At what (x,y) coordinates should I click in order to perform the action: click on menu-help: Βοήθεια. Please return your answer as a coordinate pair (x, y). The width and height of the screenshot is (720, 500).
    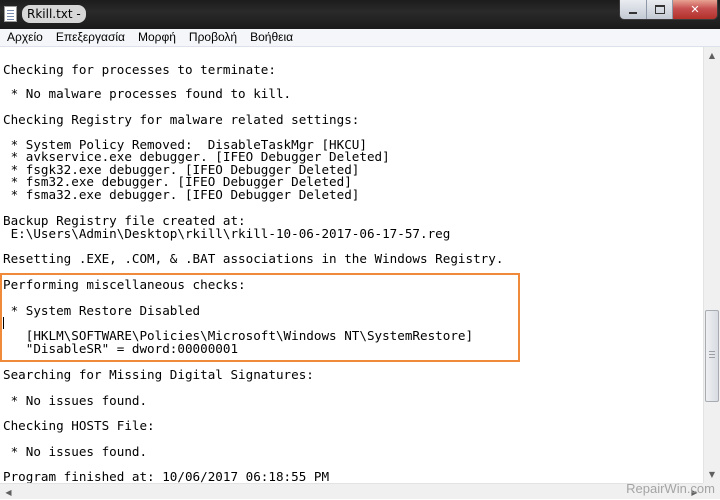
    Looking at the image, I should click on (271, 37).